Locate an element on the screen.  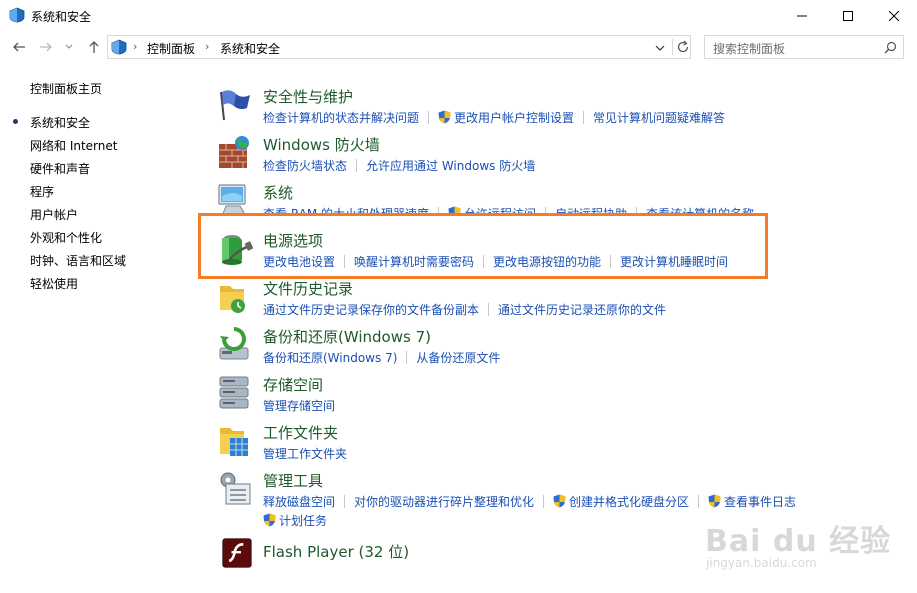
navigation-bar: › 控制面板 › 系统和安全 搜索控制面板 is located at coordinates (458, 47).